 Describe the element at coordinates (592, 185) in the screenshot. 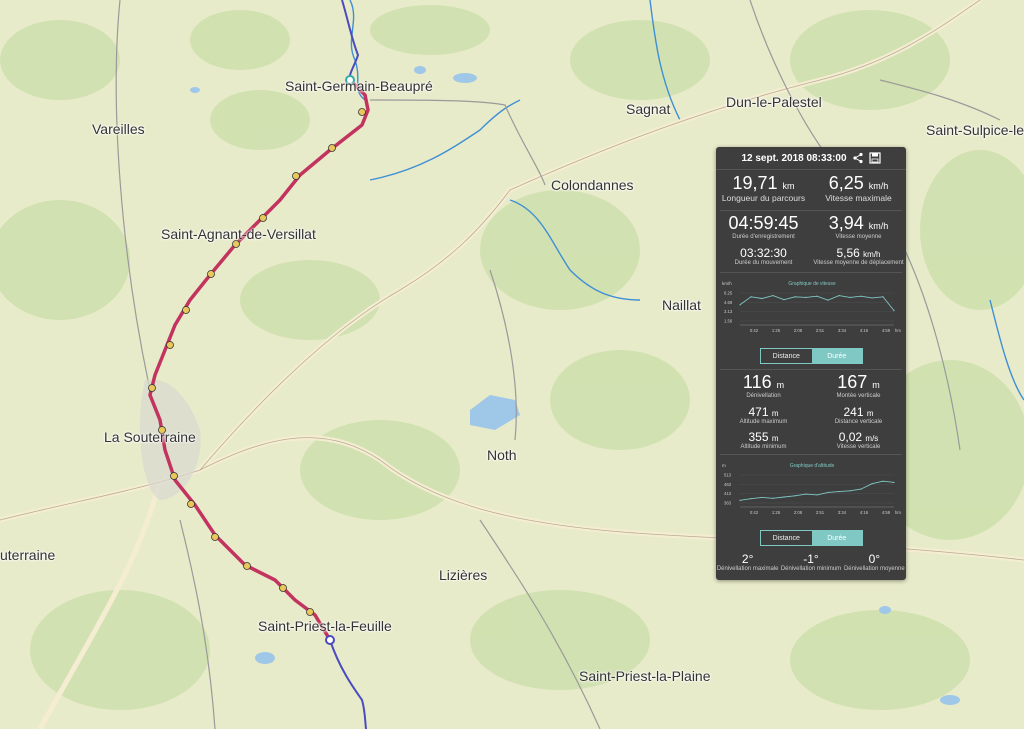

I see `place-label: Colondannes` at that location.